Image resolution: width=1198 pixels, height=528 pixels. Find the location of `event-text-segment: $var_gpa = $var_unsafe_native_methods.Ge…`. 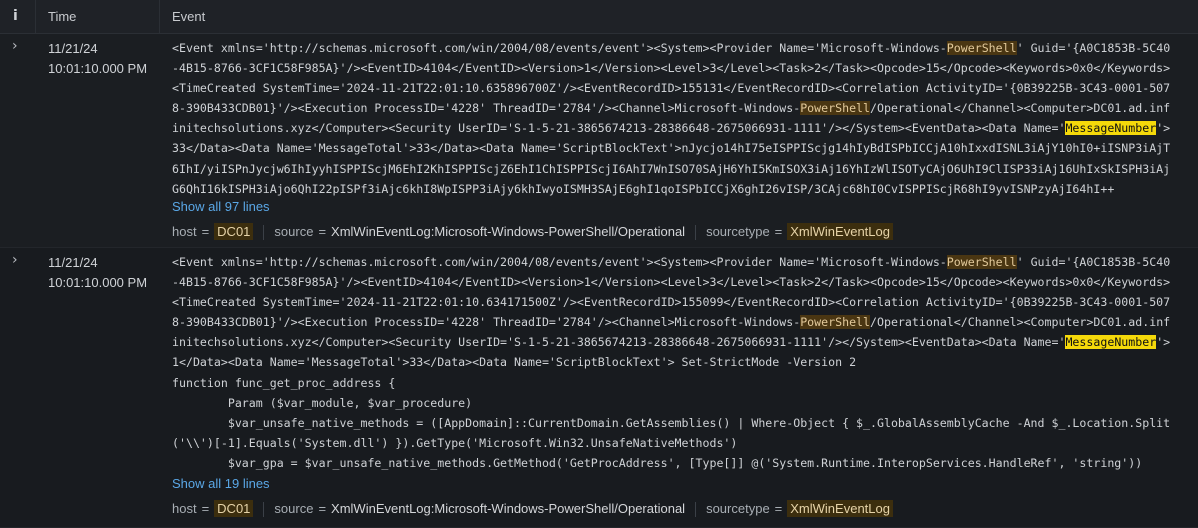

event-text-segment: $var_gpa = $var_unsafe_native_methods.Ge… is located at coordinates (657, 462).